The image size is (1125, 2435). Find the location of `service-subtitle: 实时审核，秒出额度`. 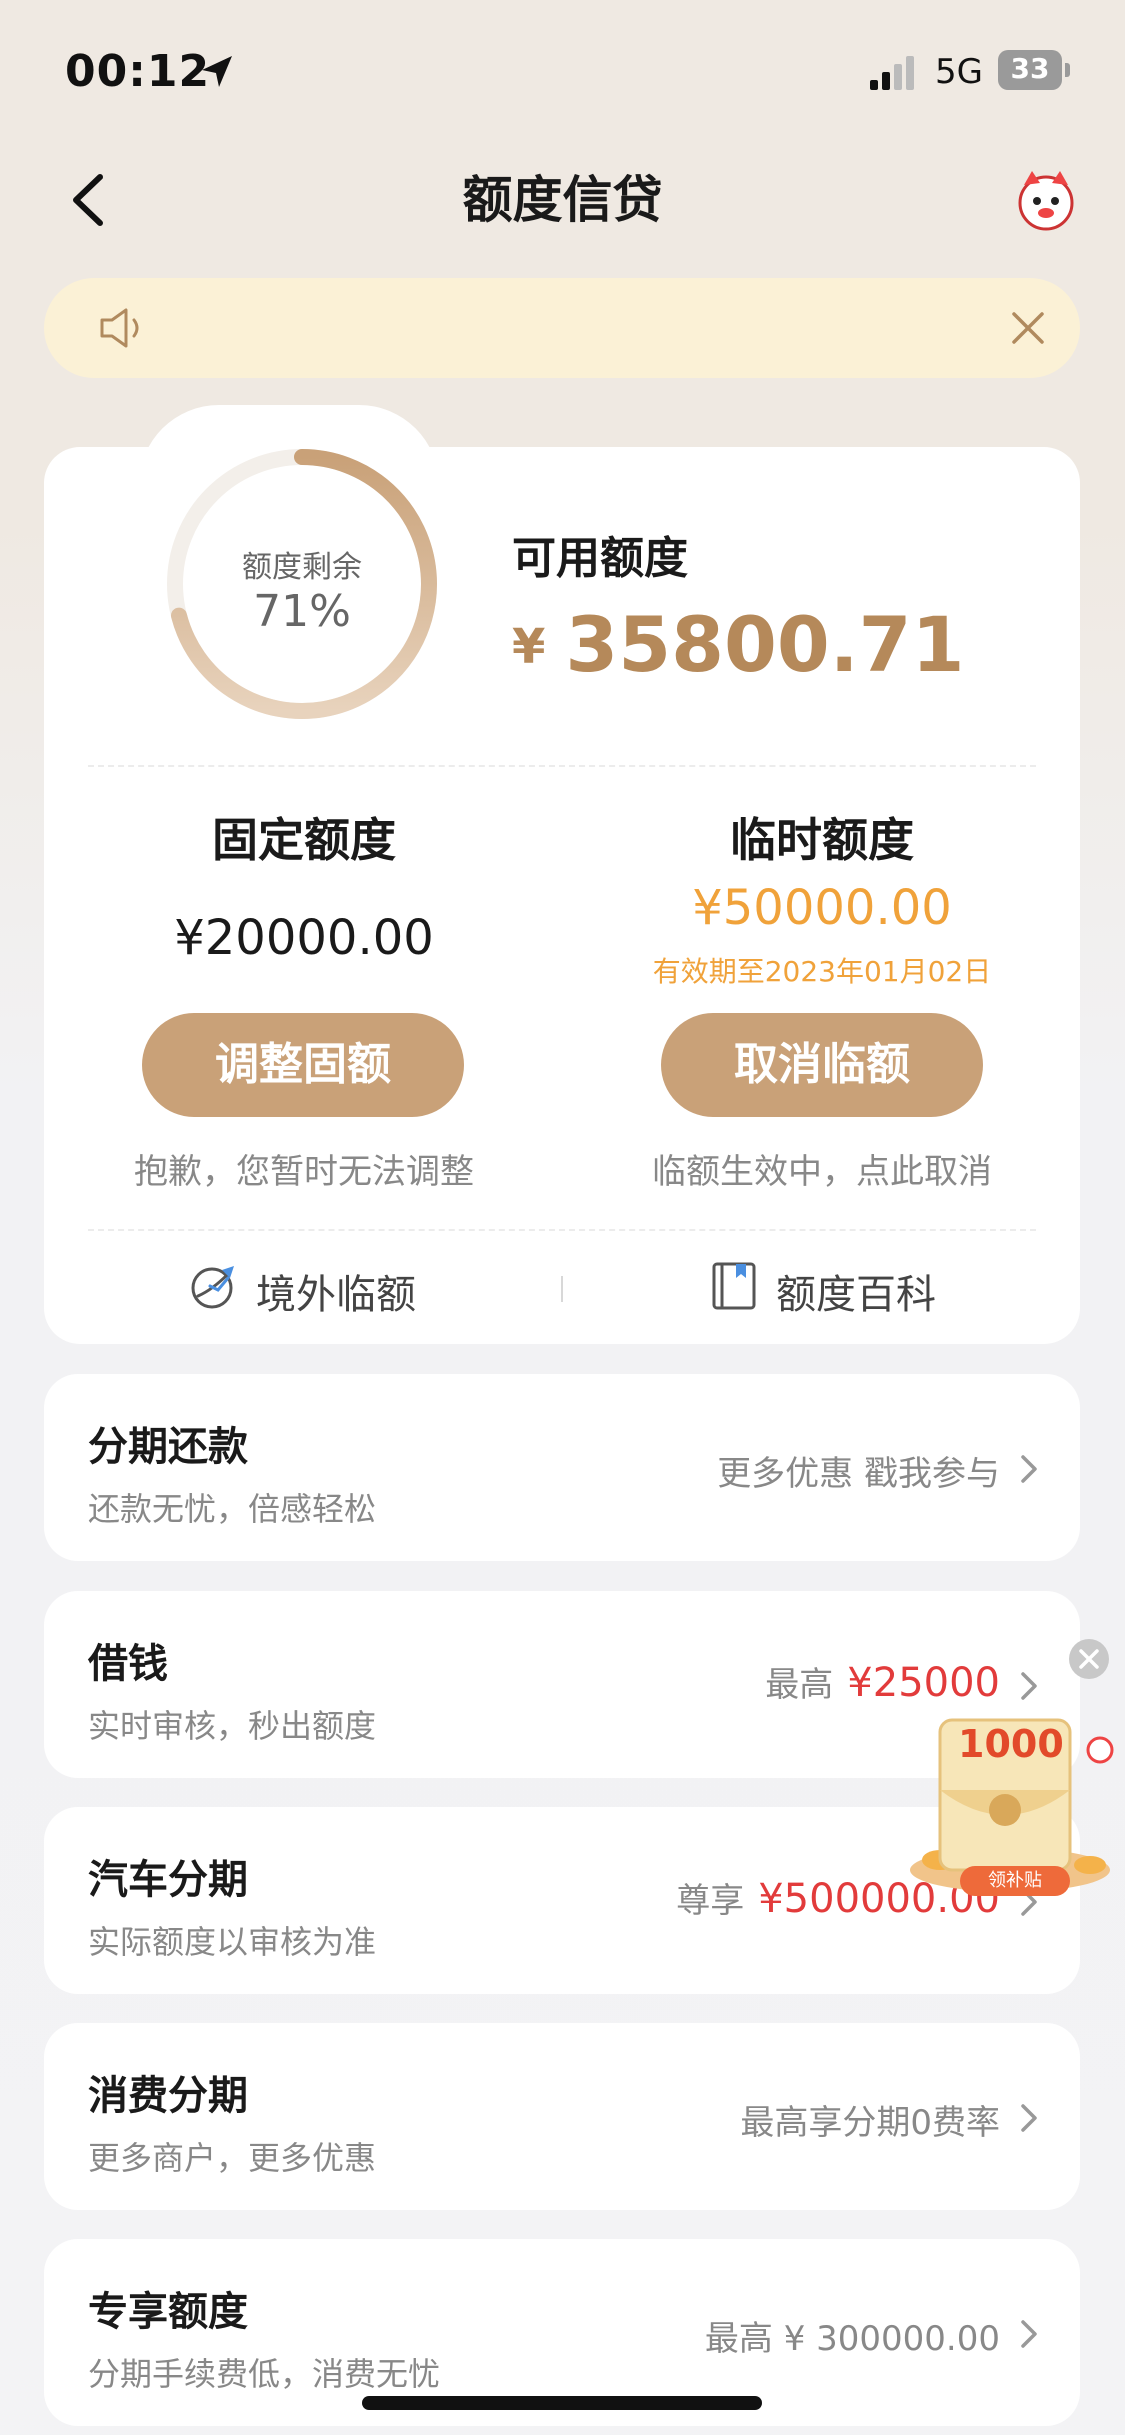

service-subtitle: 实时审核，秒出额度 is located at coordinates (232, 1726).